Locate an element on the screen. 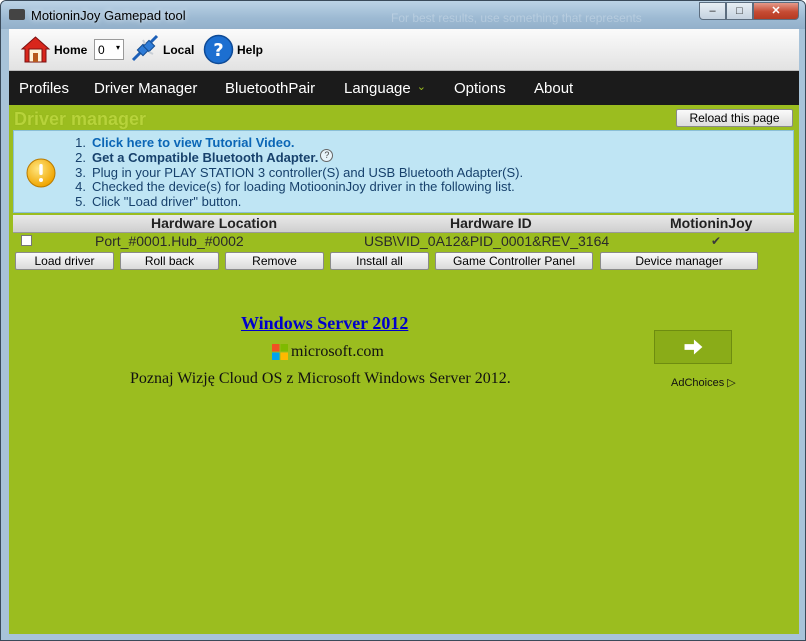  instruction-item: 1. Click here to view Tutorial Video. is located at coordinates (294, 143).